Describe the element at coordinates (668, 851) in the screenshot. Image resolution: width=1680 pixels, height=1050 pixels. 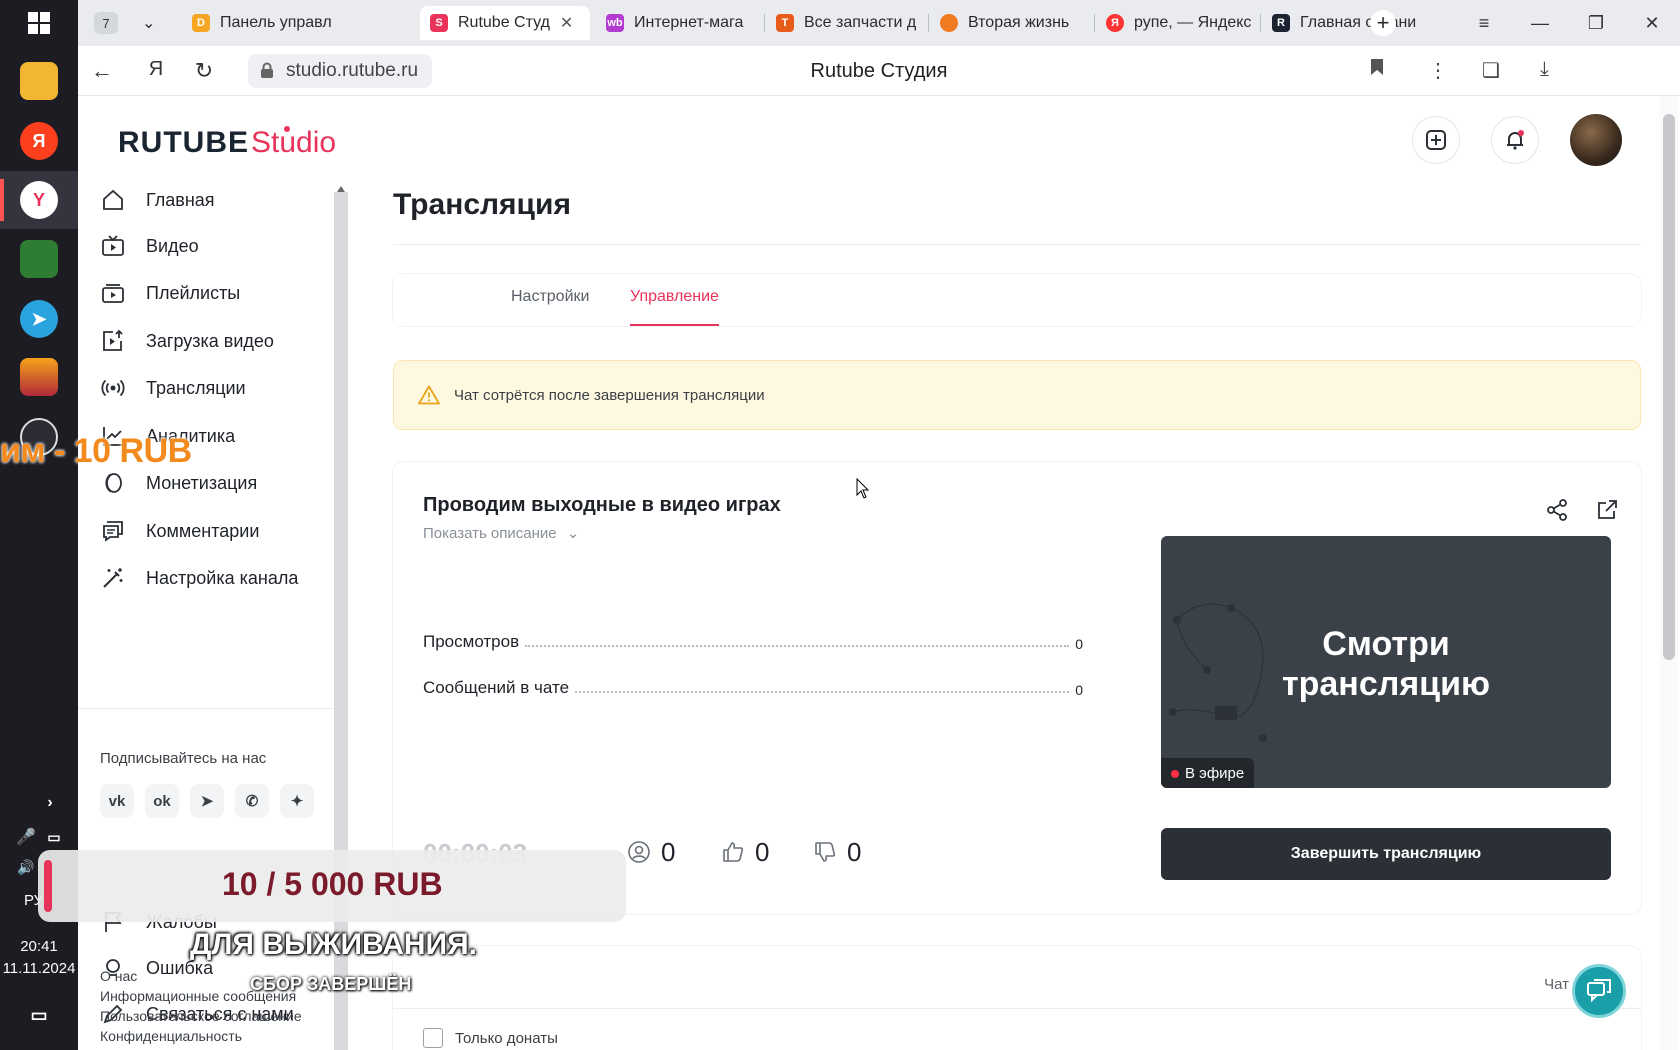
I see `viewers-count: 0` at that location.